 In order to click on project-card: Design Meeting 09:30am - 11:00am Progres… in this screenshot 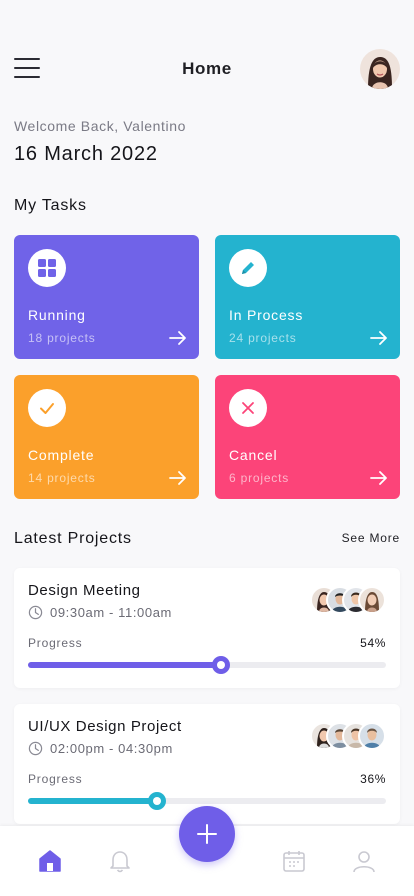, I will do `click(207, 628)`.